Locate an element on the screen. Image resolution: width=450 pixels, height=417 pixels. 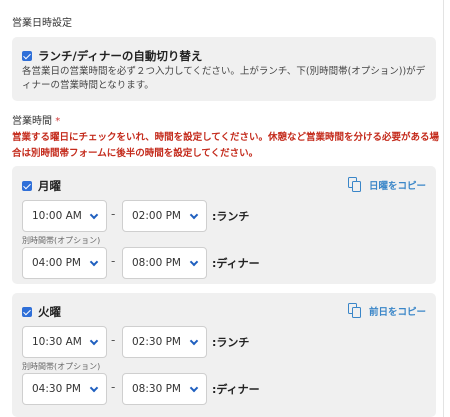
select-value: 10:30 AM is located at coordinates (57, 342).